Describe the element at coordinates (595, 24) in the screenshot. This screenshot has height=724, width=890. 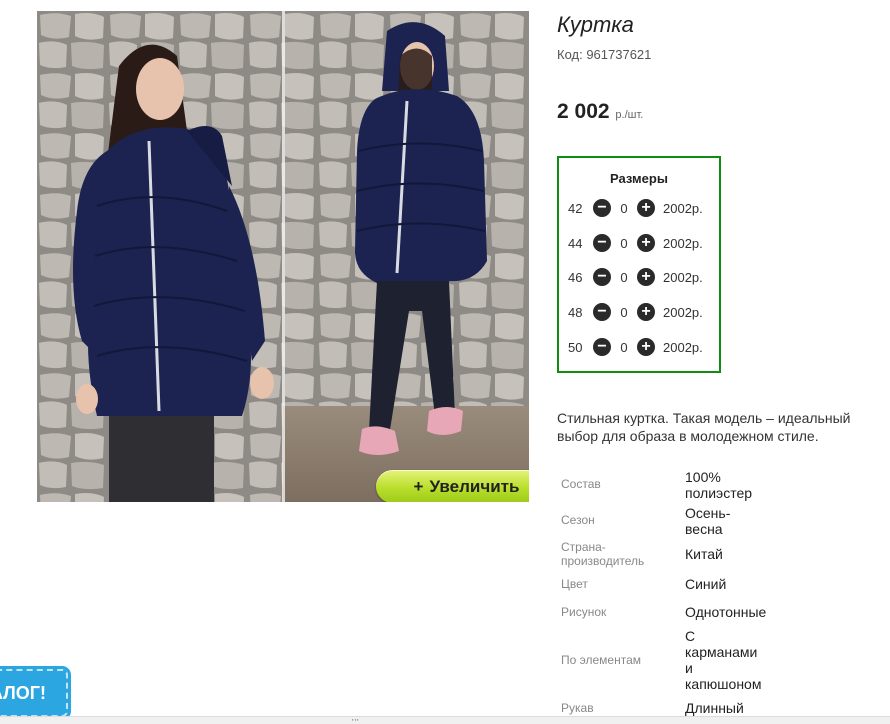
I see `product-title: Куртка` at that location.